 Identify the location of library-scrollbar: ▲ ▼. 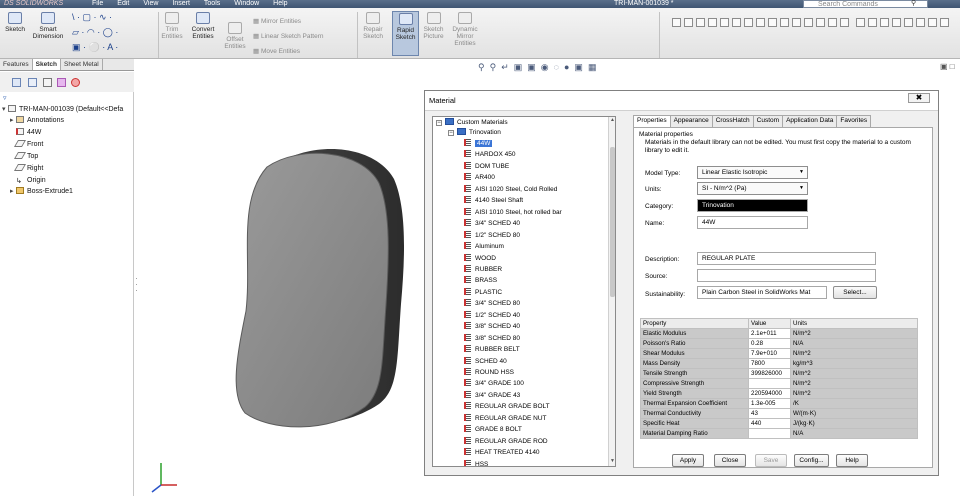
(611, 291).